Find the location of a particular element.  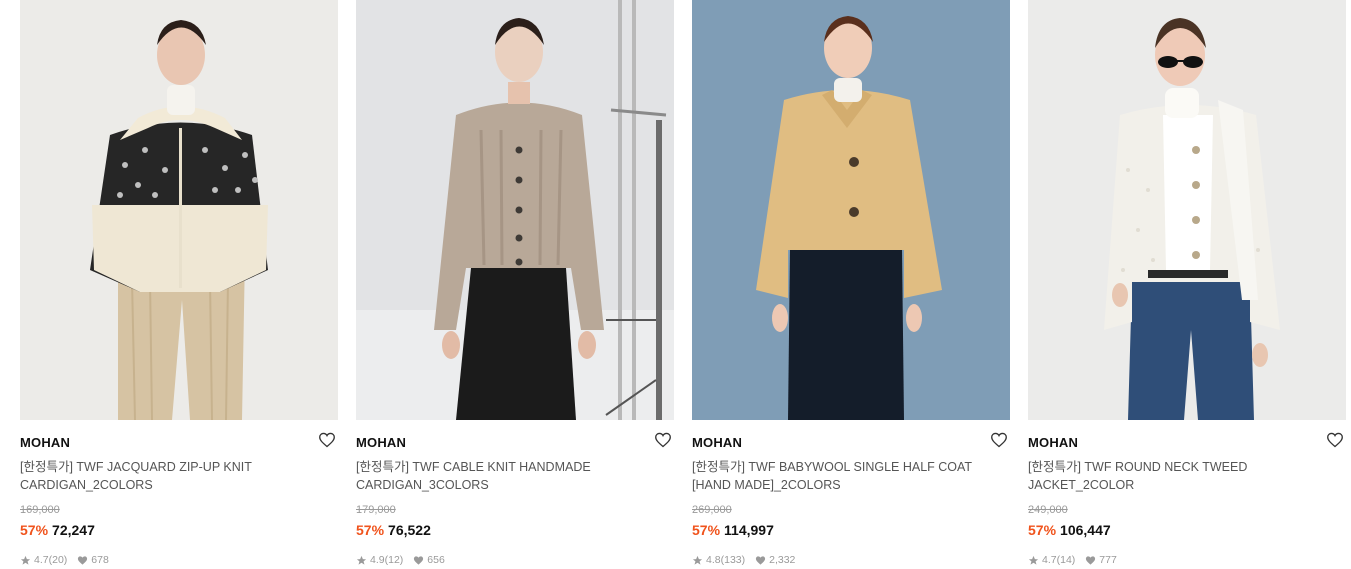

price-row: 57% 106,447 is located at coordinates (1187, 530).